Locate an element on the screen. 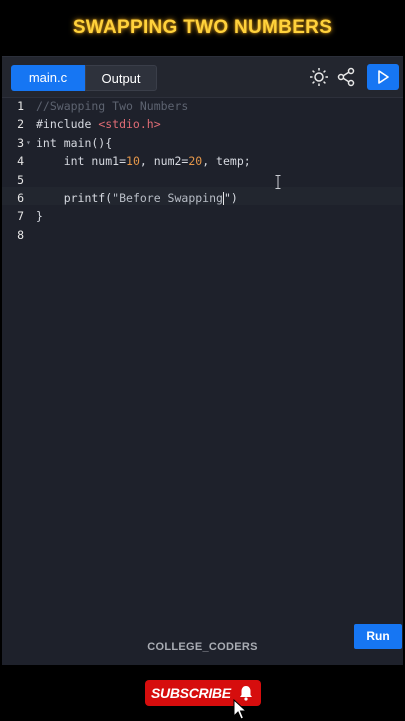  code-line: 6 printf("Before Swapping") is located at coordinates (202, 198).